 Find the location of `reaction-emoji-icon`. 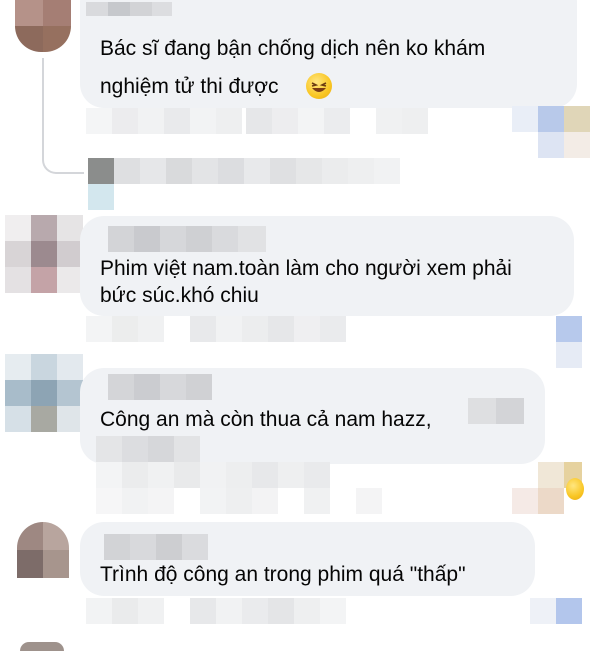

reaction-emoji-icon is located at coordinates (575, 489).